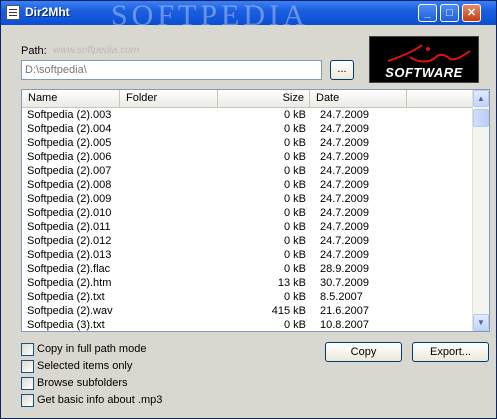 This screenshot has width=497, height=419. What do you see at coordinates (69, 129) in the screenshot?
I see `file-name: Softpedia (2).004` at bounding box center [69, 129].